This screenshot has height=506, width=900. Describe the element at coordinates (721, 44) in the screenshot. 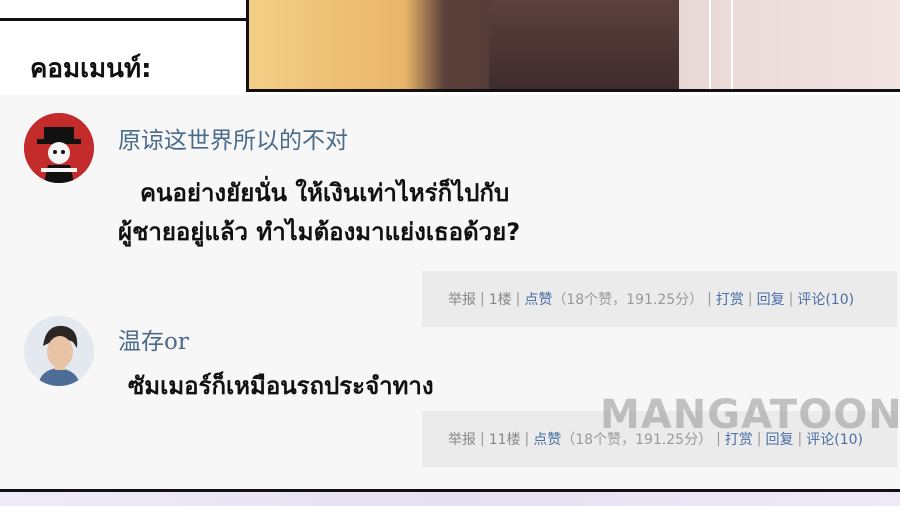

I see `strap-shape` at that location.